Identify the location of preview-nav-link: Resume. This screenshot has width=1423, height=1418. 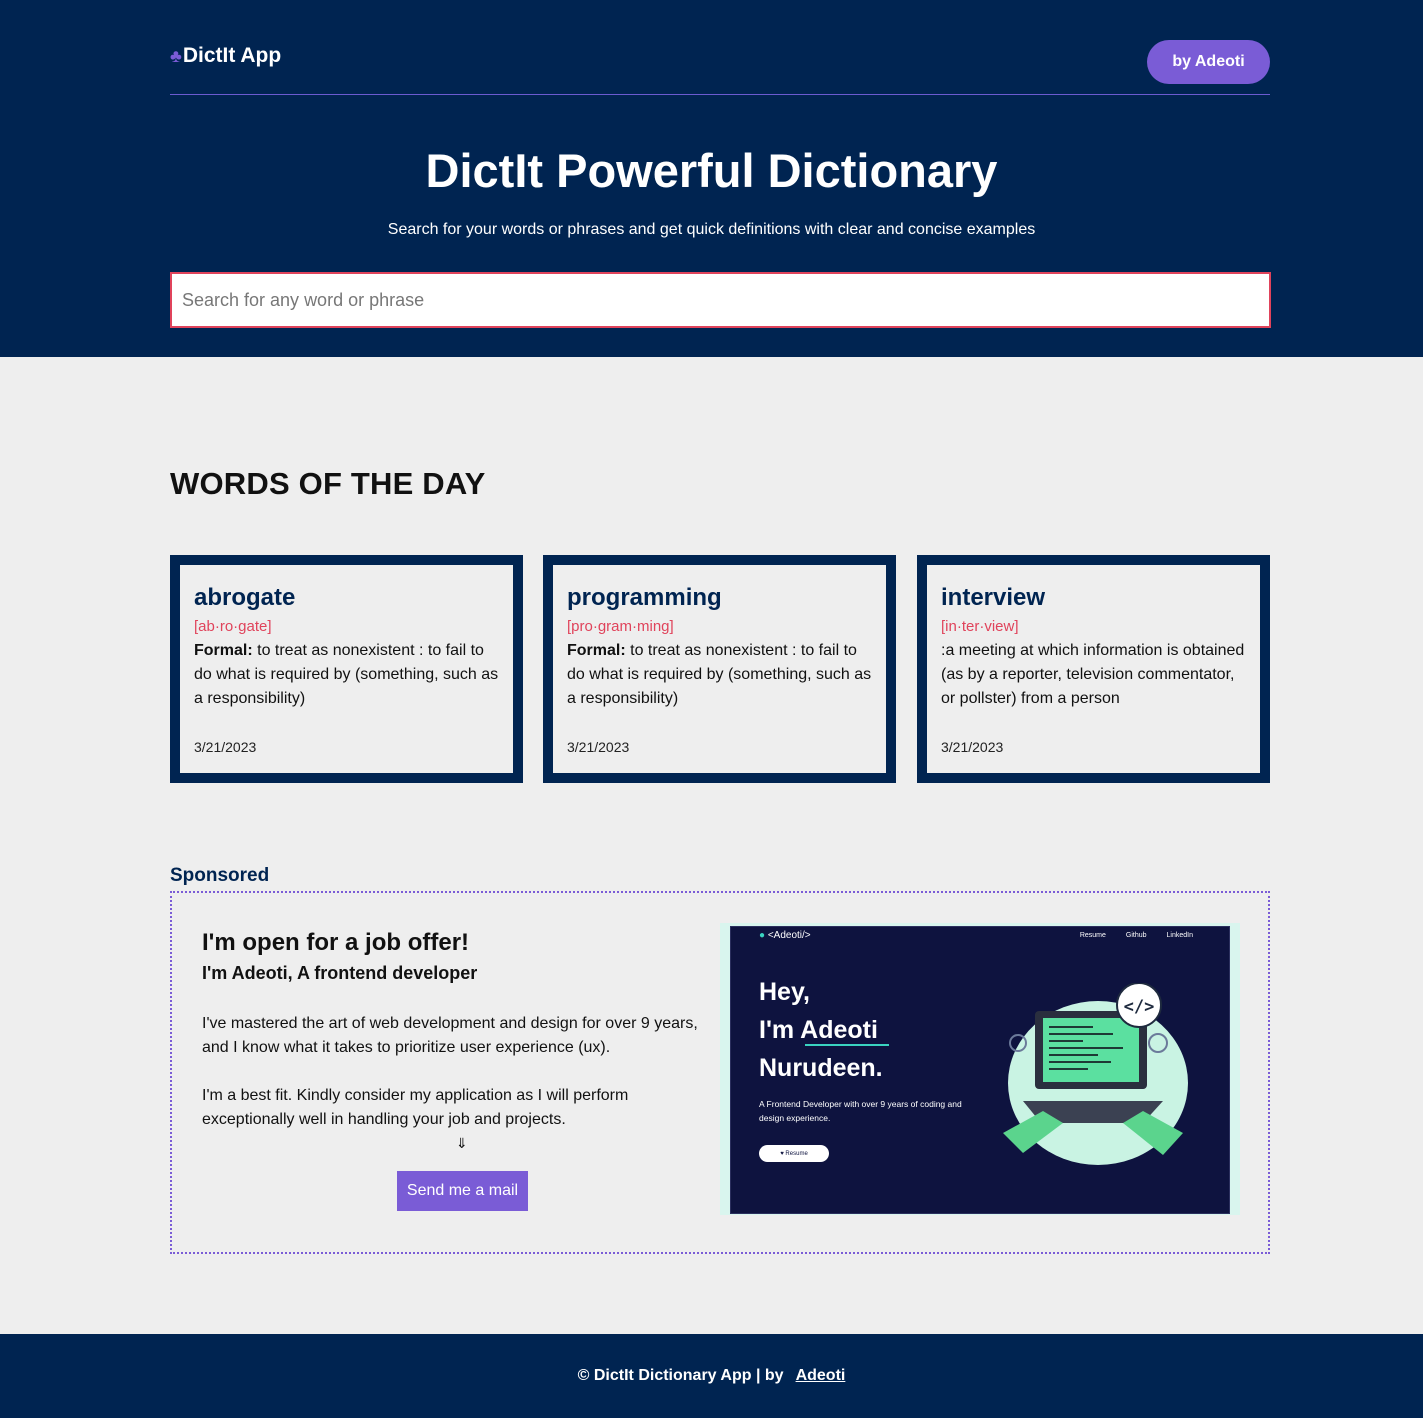
(1092, 935).